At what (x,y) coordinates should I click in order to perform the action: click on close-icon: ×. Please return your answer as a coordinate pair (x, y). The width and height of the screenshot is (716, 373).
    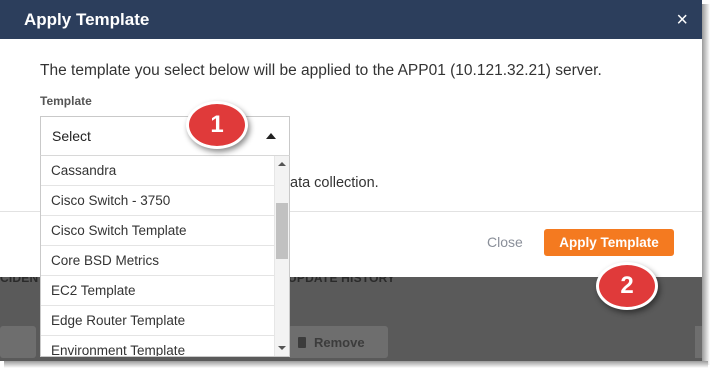
    Looking at the image, I should click on (682, 20).